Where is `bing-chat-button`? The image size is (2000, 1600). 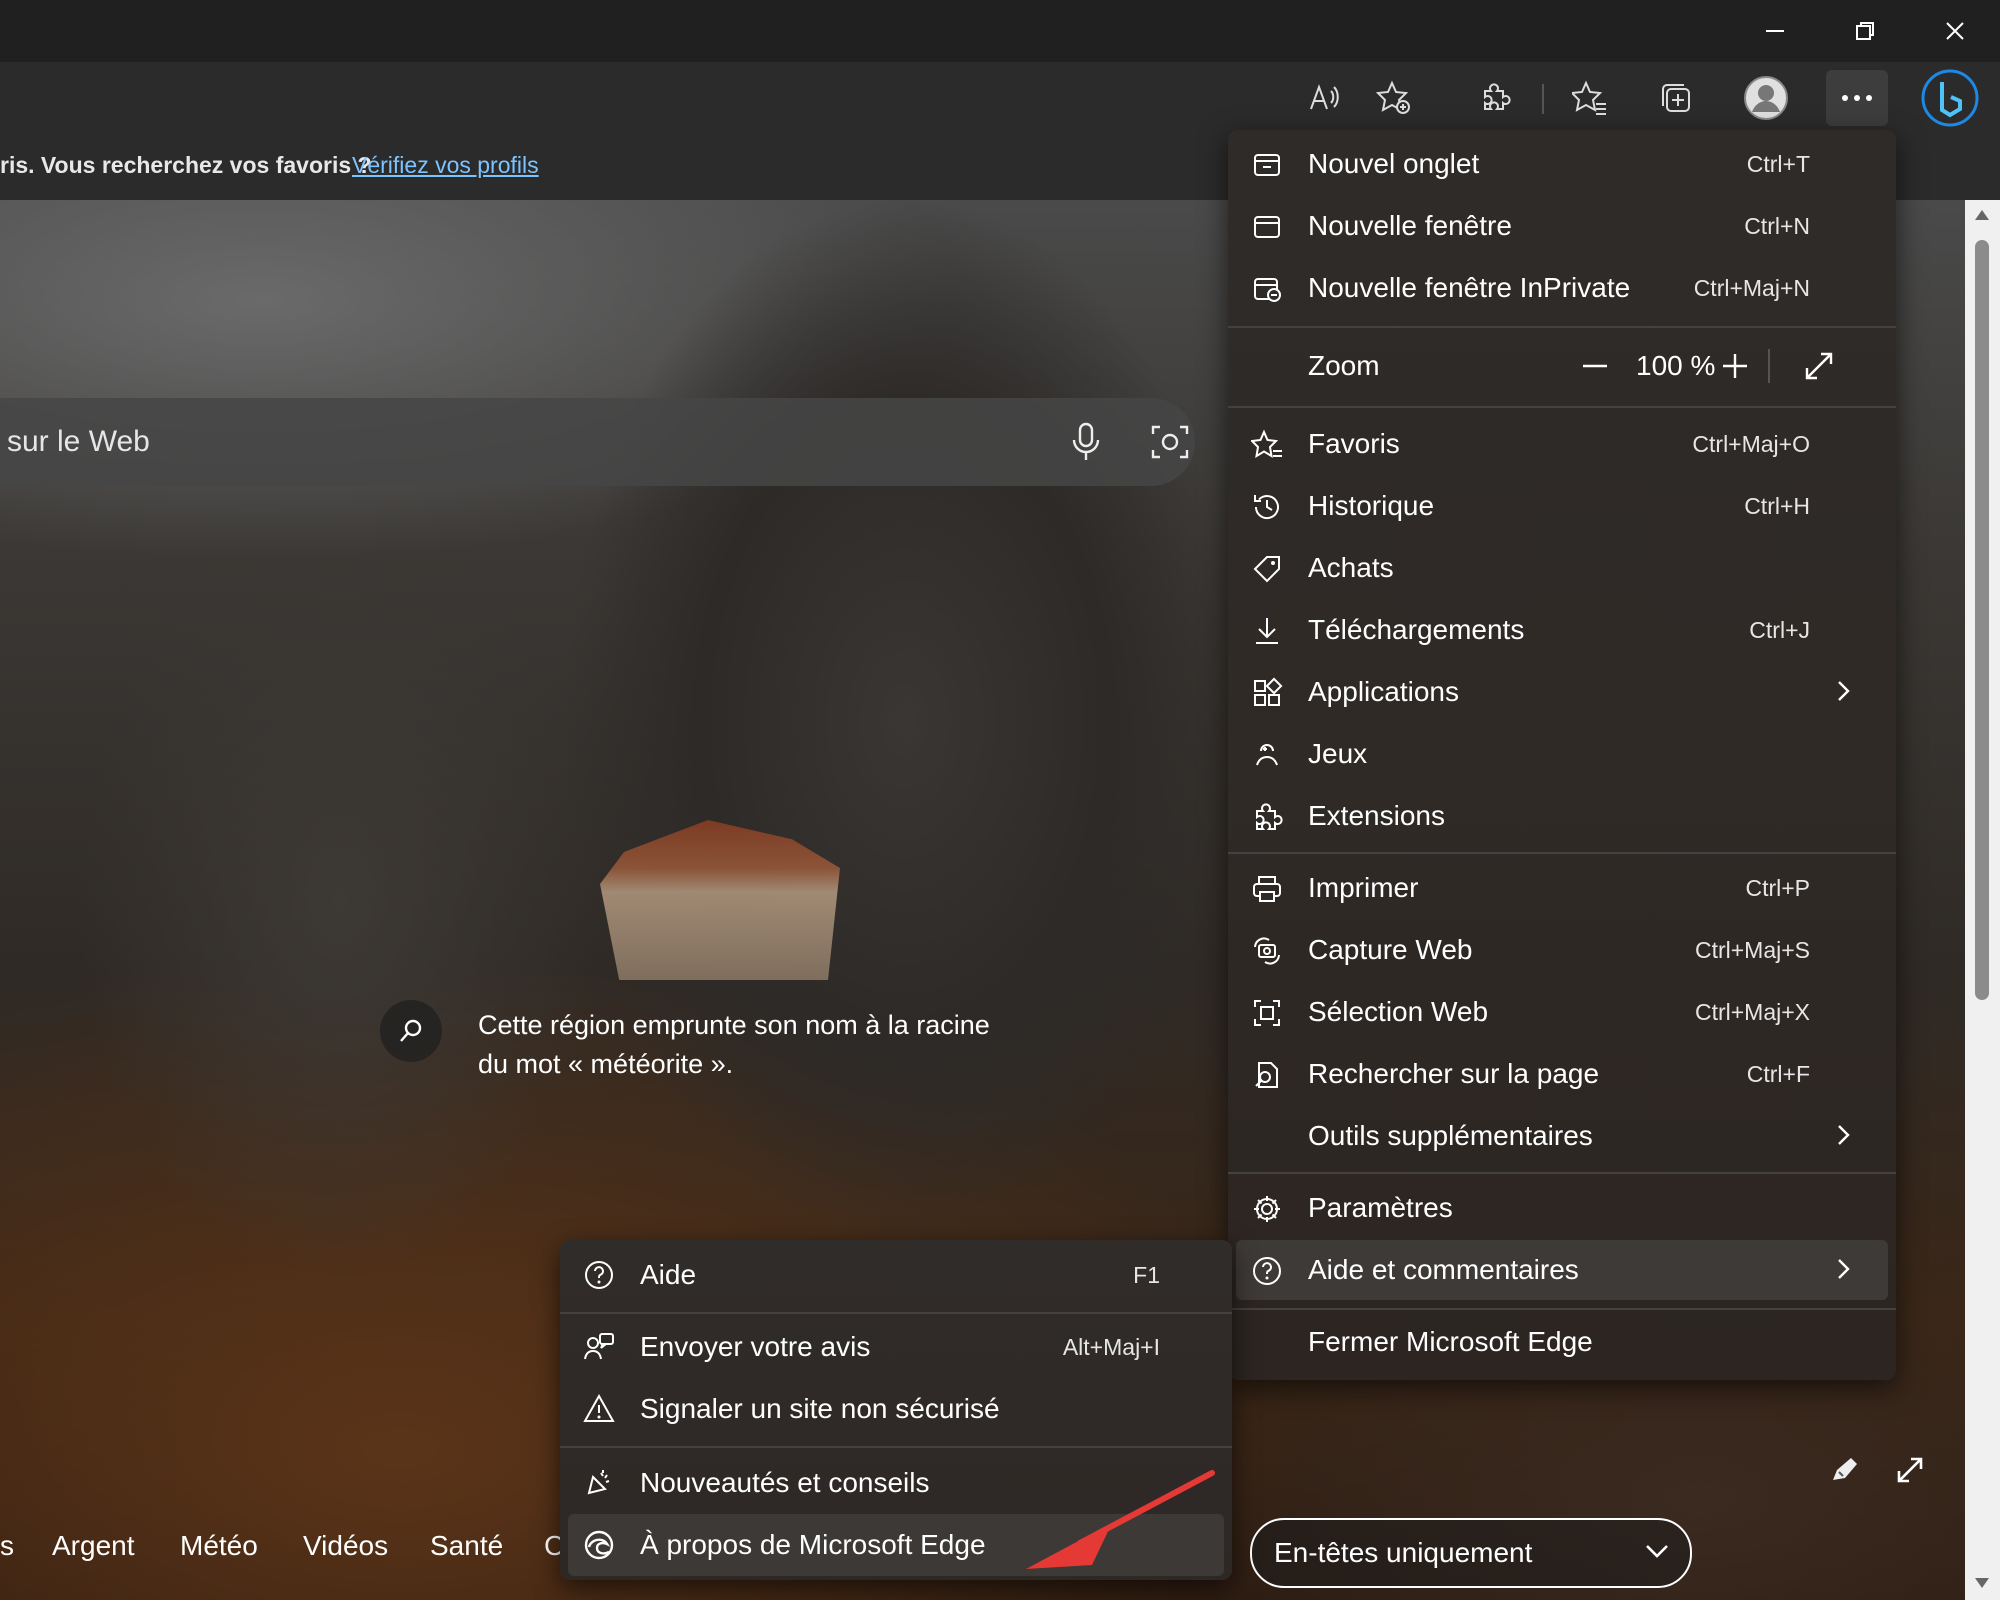
bing-chat-button is located at coordinates (1950, 98).